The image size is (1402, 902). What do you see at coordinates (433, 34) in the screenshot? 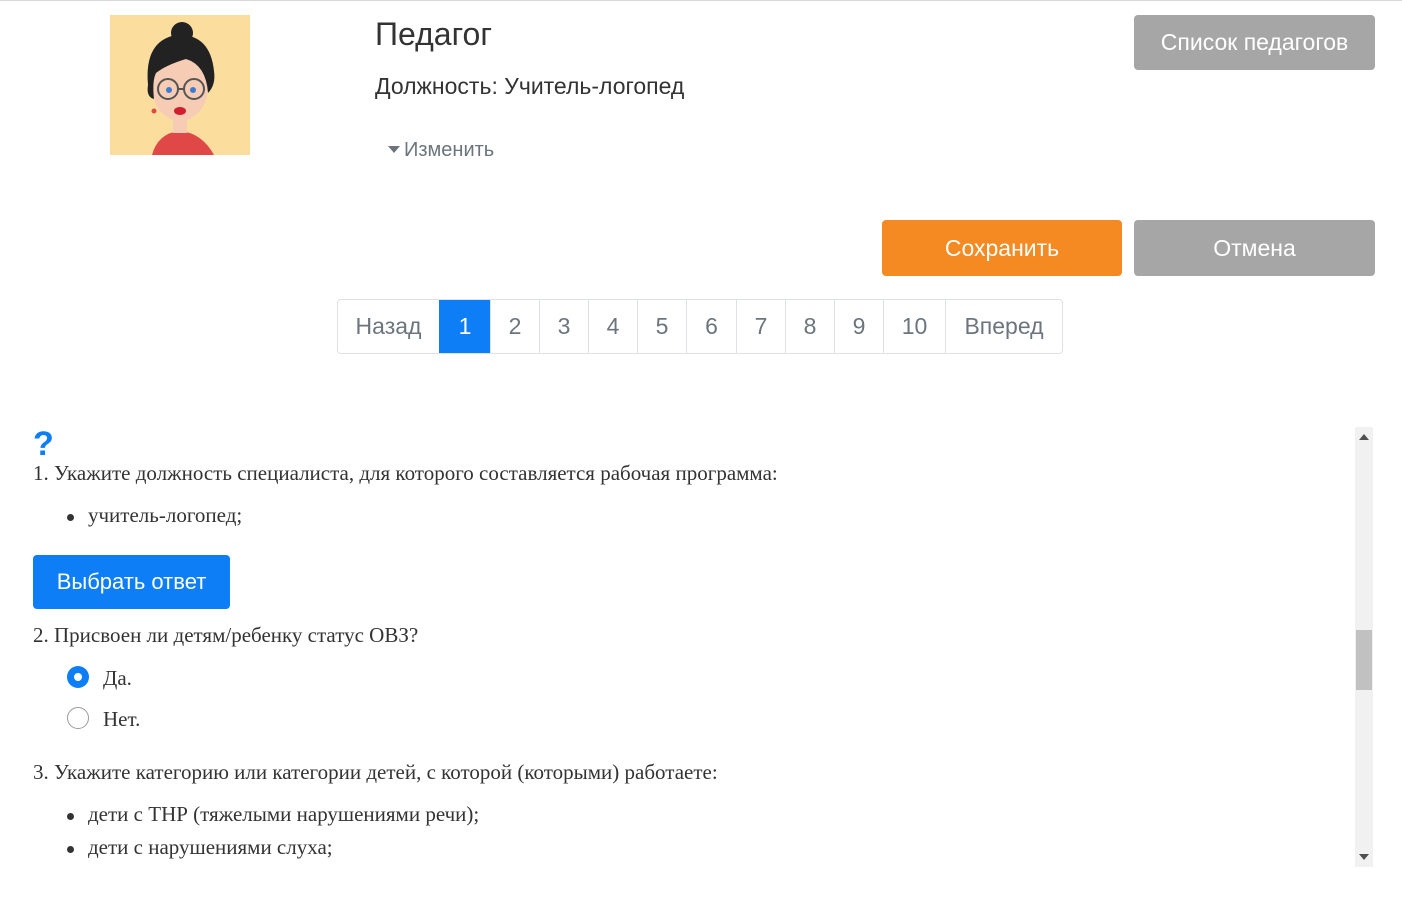
I see `page-title: Педагог` at bounding box center [433, 34].